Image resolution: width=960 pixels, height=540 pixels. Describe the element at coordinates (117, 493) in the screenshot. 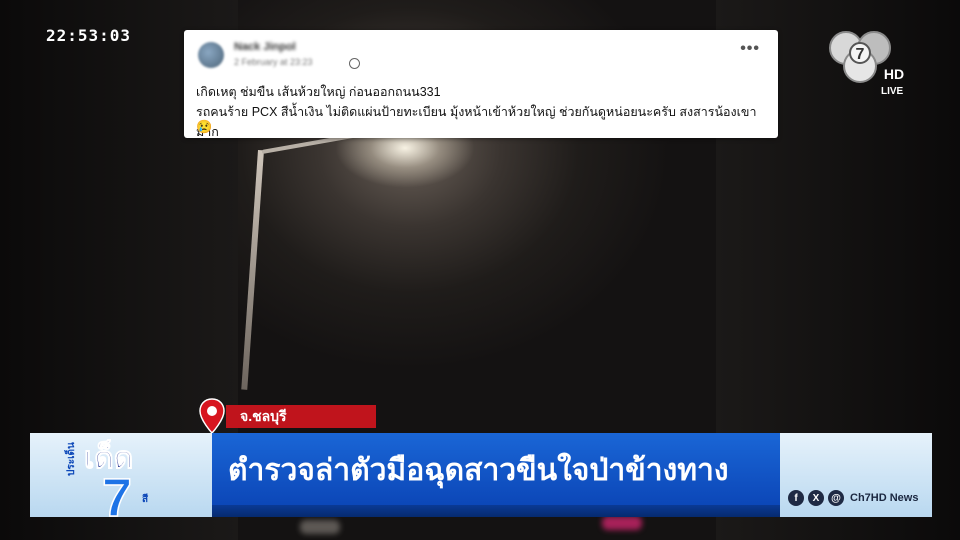

I see `program-logo-number: 7` at that location.